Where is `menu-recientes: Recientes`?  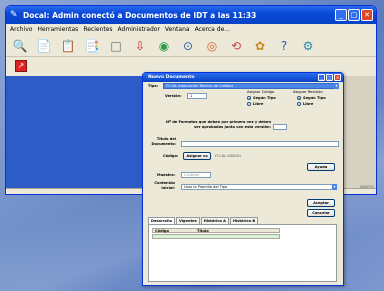
menu-recientes: Recientes is located at coordinates (97, 29).